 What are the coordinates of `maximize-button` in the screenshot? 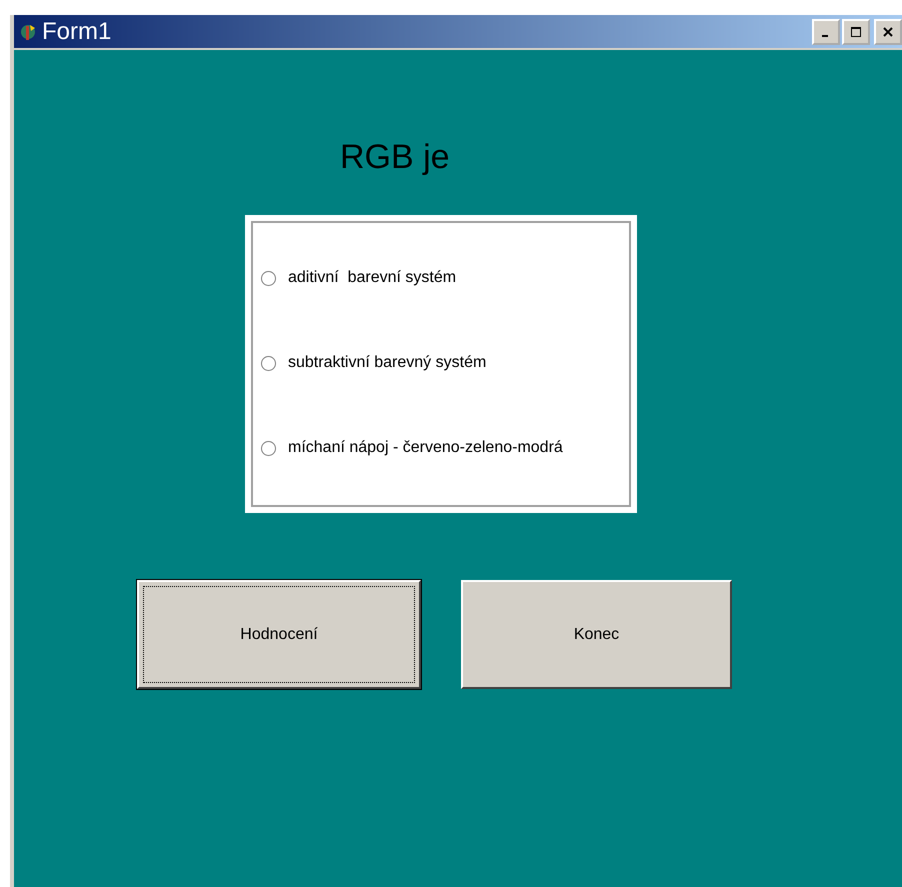 It's located at (856, 31).